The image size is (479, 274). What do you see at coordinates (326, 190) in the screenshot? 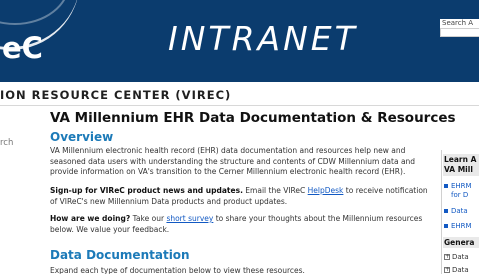
I see `helpdesk-link: HelpDesk` at bounding box center [326, 190].